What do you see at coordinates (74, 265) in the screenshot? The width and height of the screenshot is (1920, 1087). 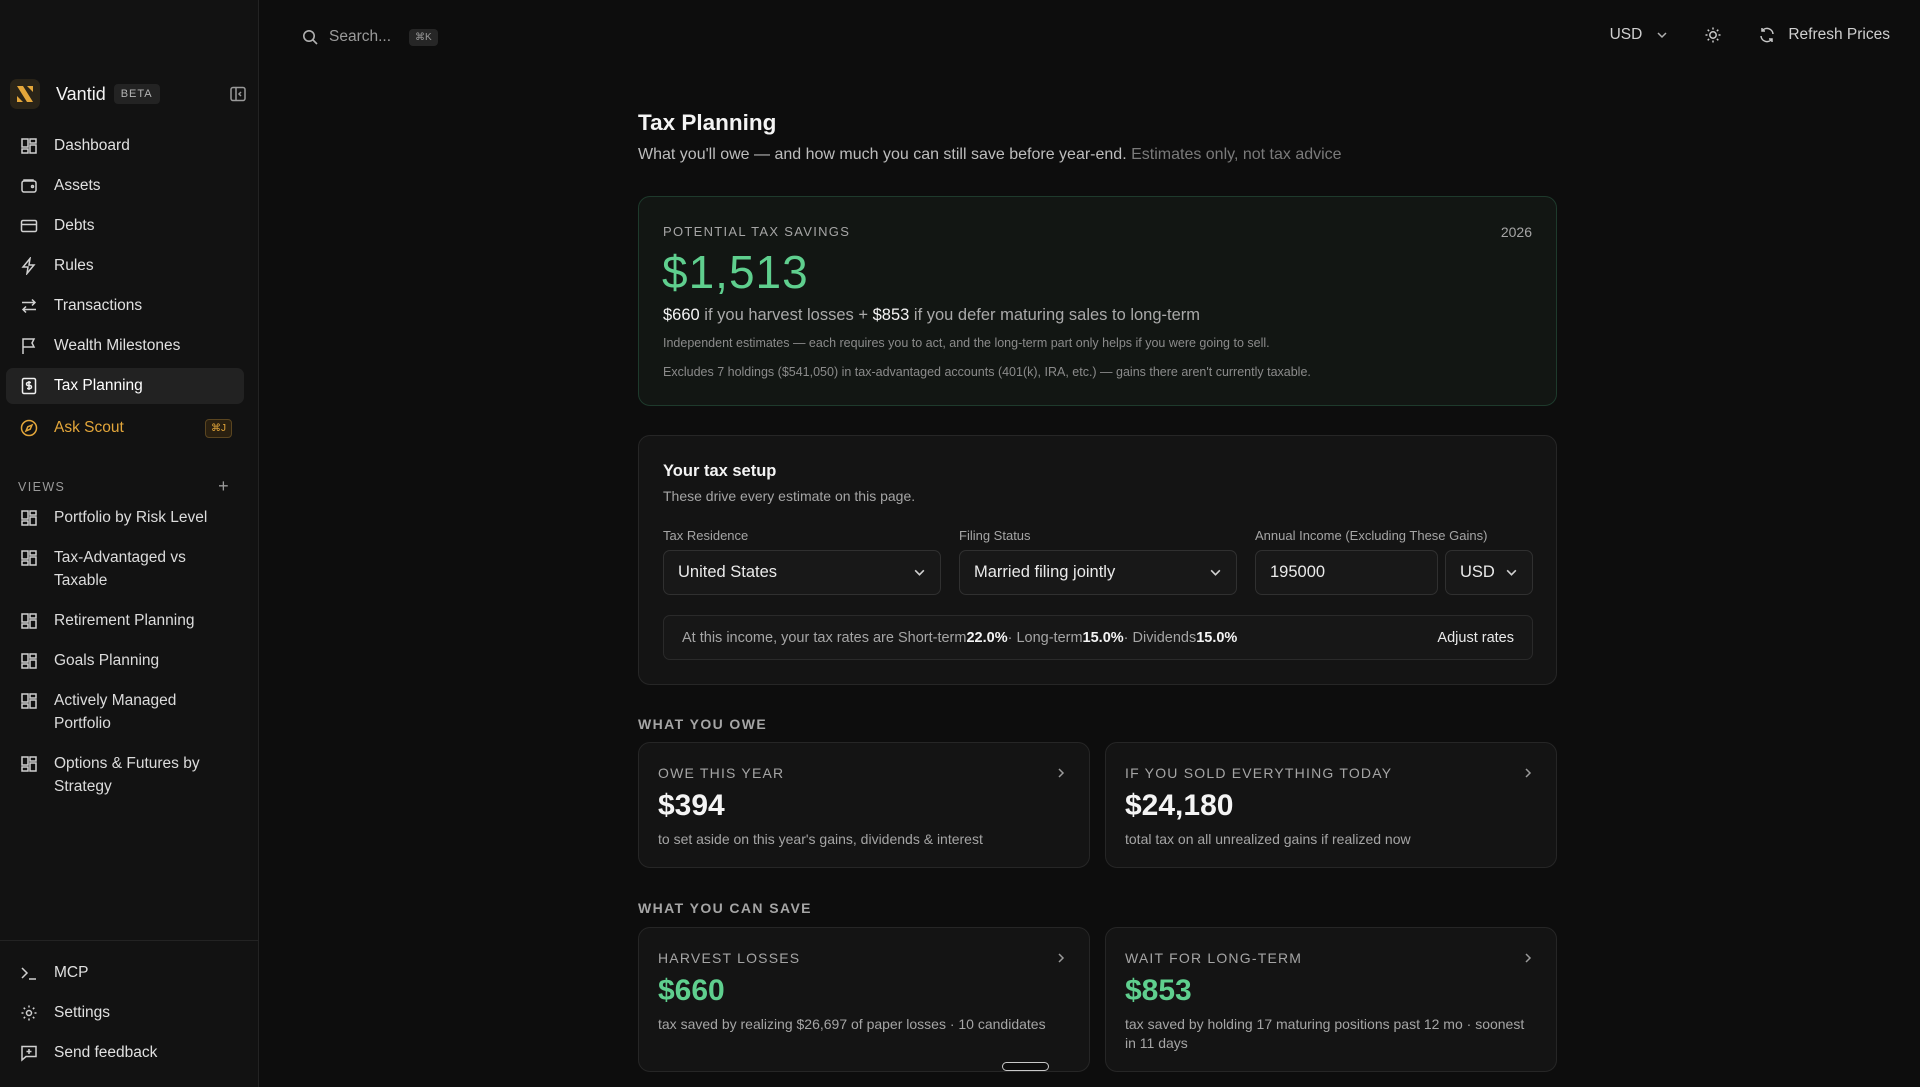 I see `nav-label: Rules` at bounding box center [74, 265].